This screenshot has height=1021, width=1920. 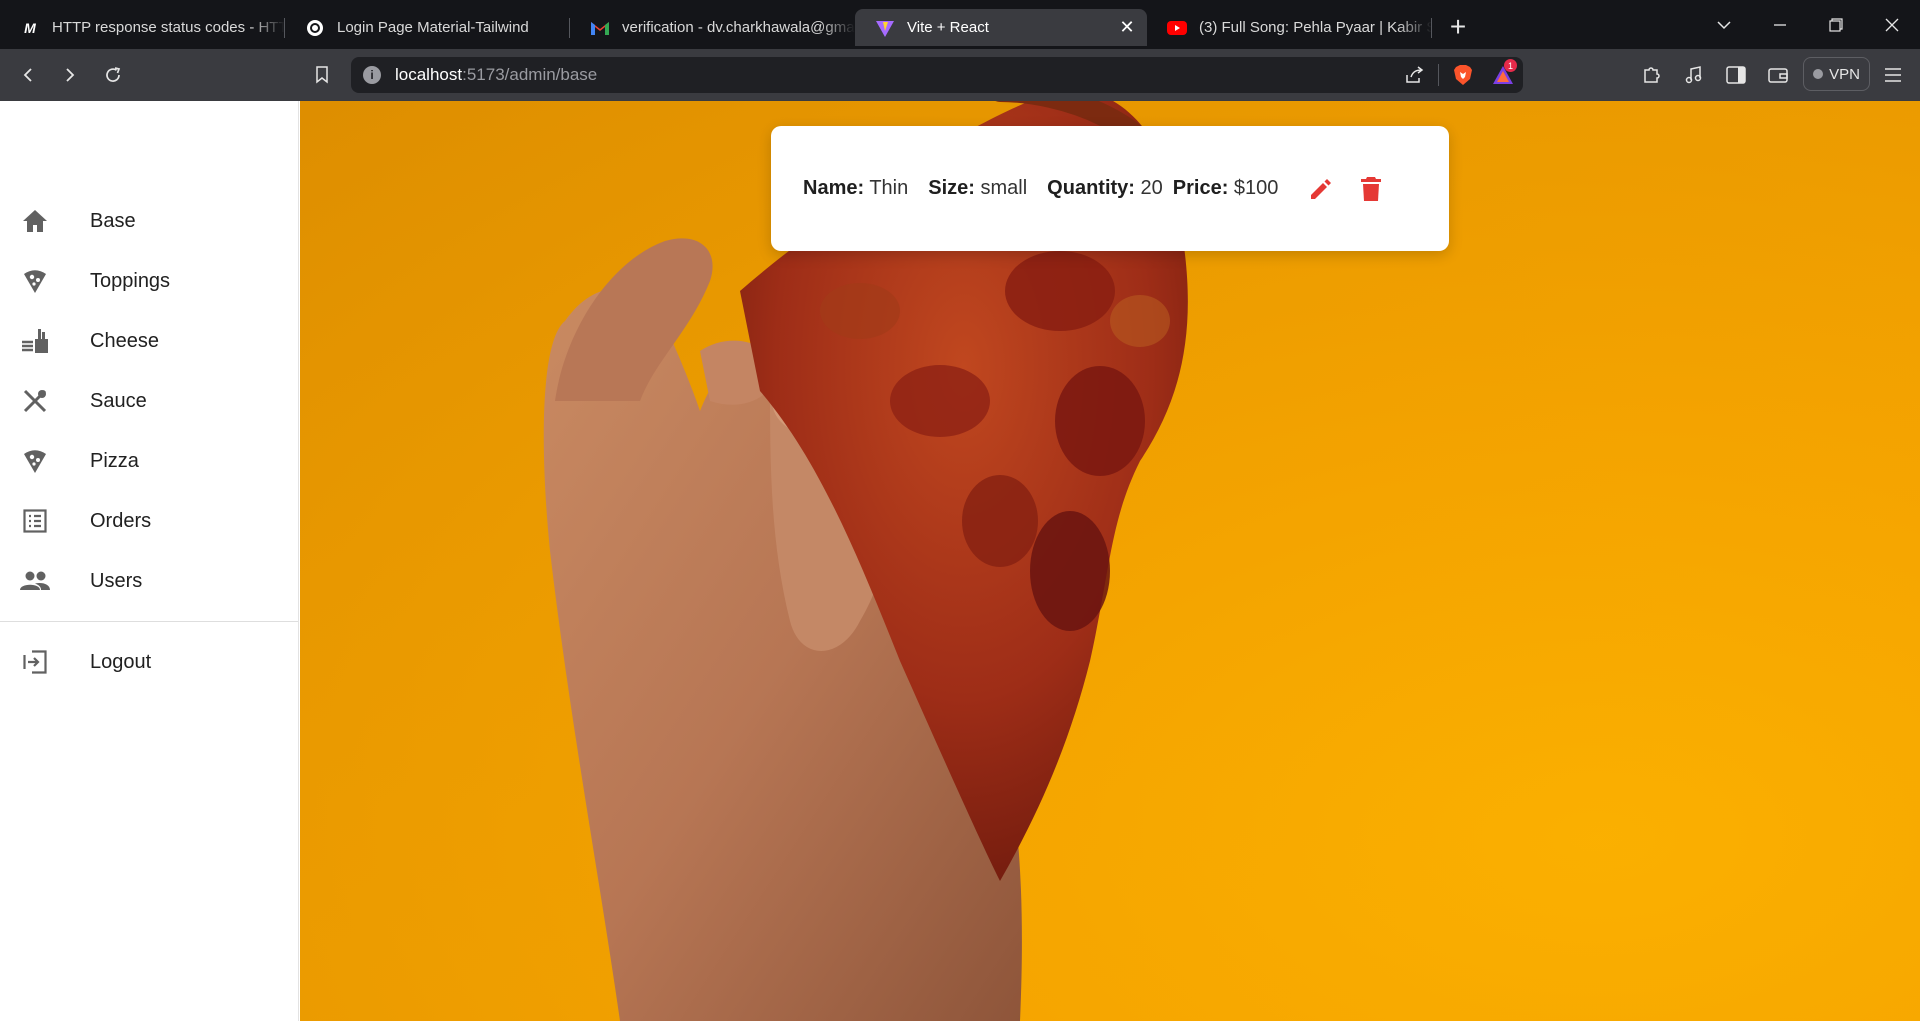 What do you see at coordinates (121, 661) in the screenshot?
I see `sidebar-item-label: Logout` at bounding box center [121, 661].